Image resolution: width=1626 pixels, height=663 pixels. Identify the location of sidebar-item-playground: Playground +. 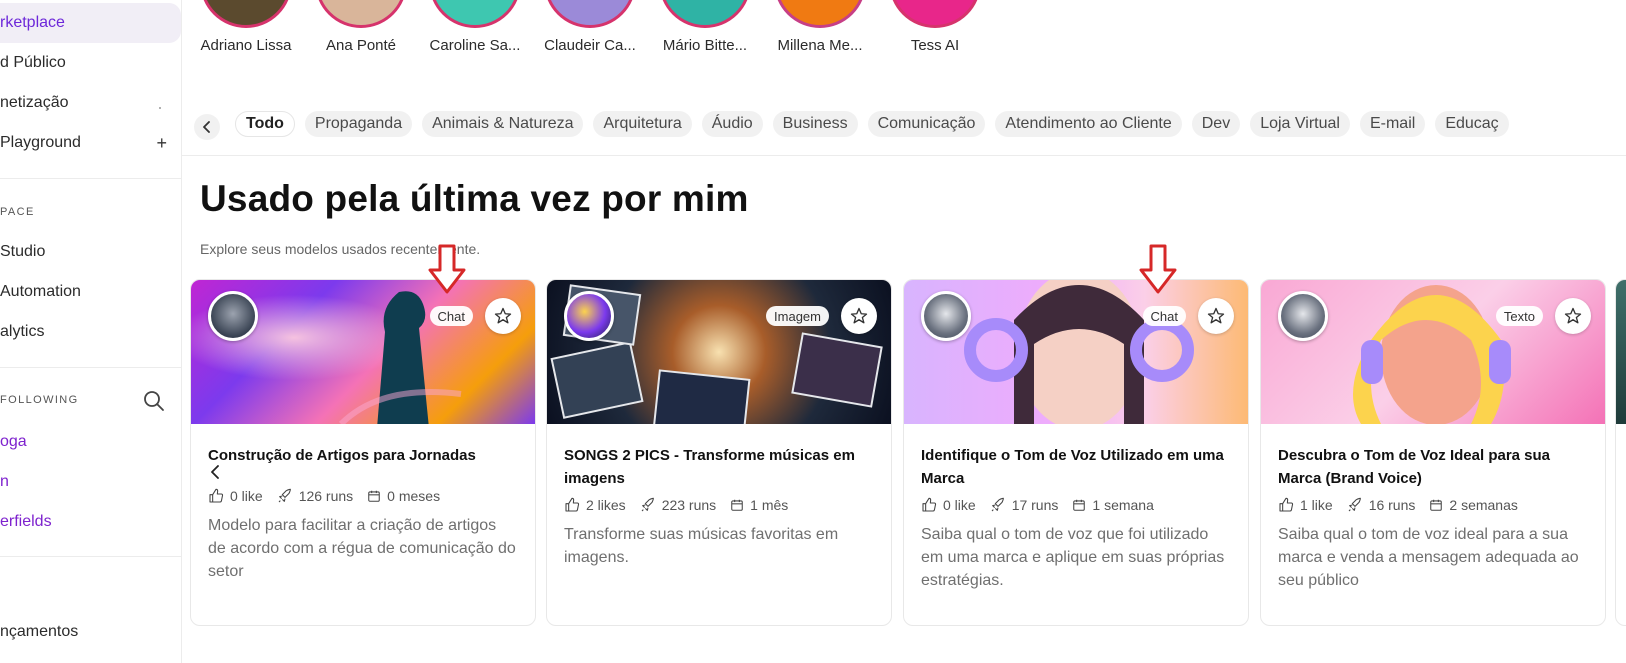
(90, 143).